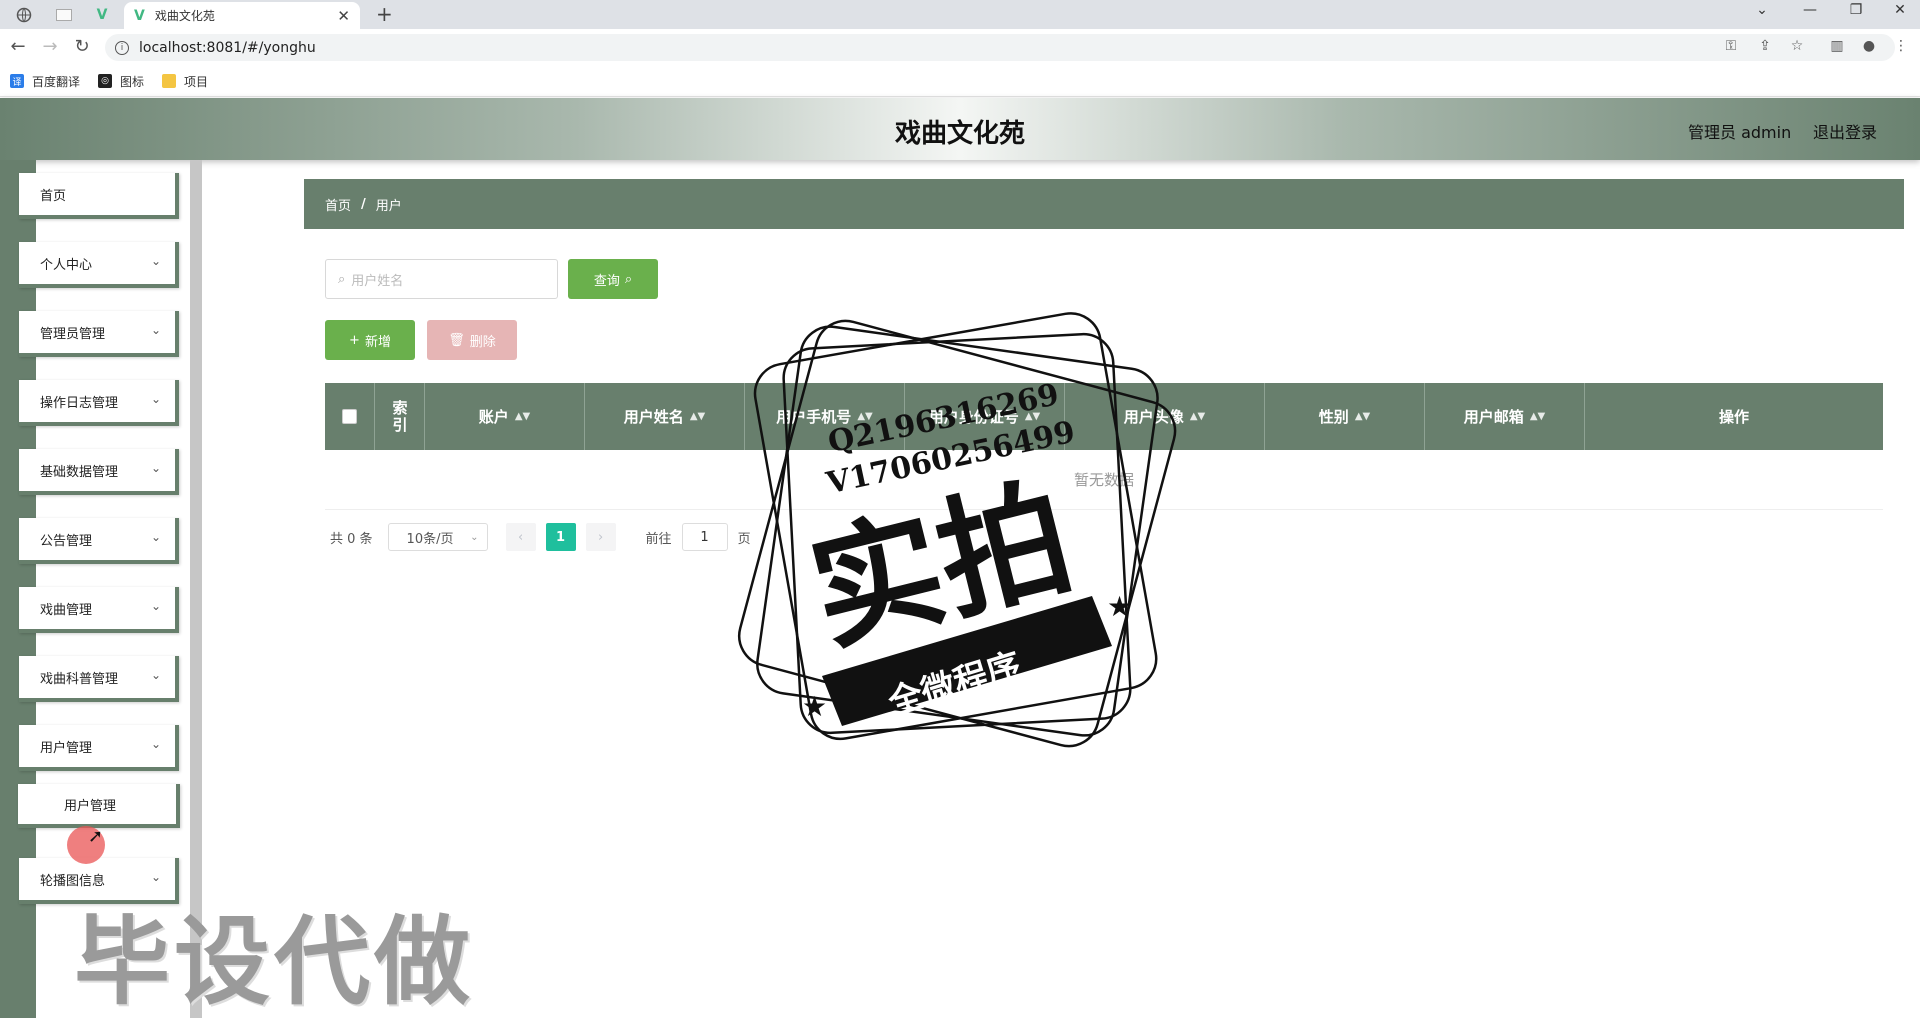 Image resolution: width=1920 pixels, height=1023 pixels. Describe the element at coordinates (1869, 46) in the screenshot. I see `profile-icon: ●` at that location.